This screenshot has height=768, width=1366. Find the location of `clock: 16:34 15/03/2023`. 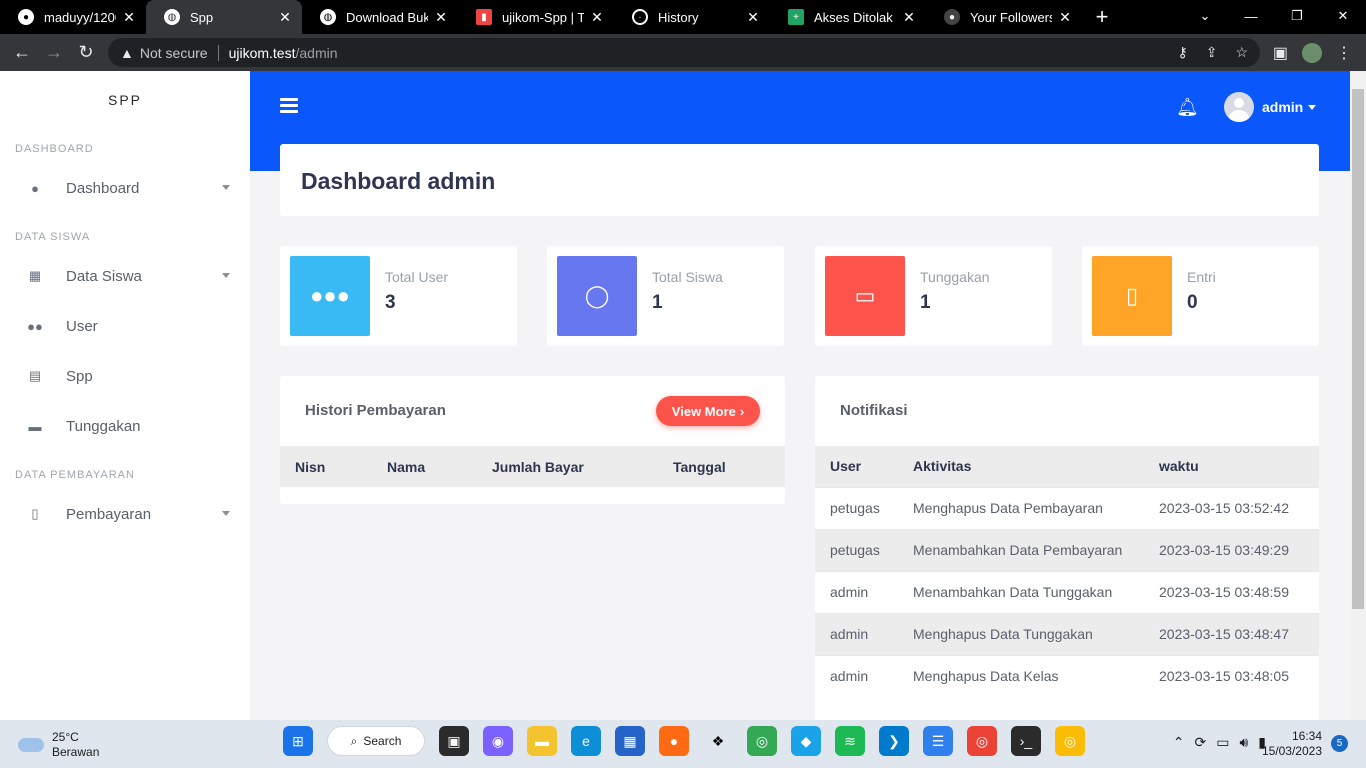

clock: 16:34 15/03/2023 is located at coordinates (1292, 744).